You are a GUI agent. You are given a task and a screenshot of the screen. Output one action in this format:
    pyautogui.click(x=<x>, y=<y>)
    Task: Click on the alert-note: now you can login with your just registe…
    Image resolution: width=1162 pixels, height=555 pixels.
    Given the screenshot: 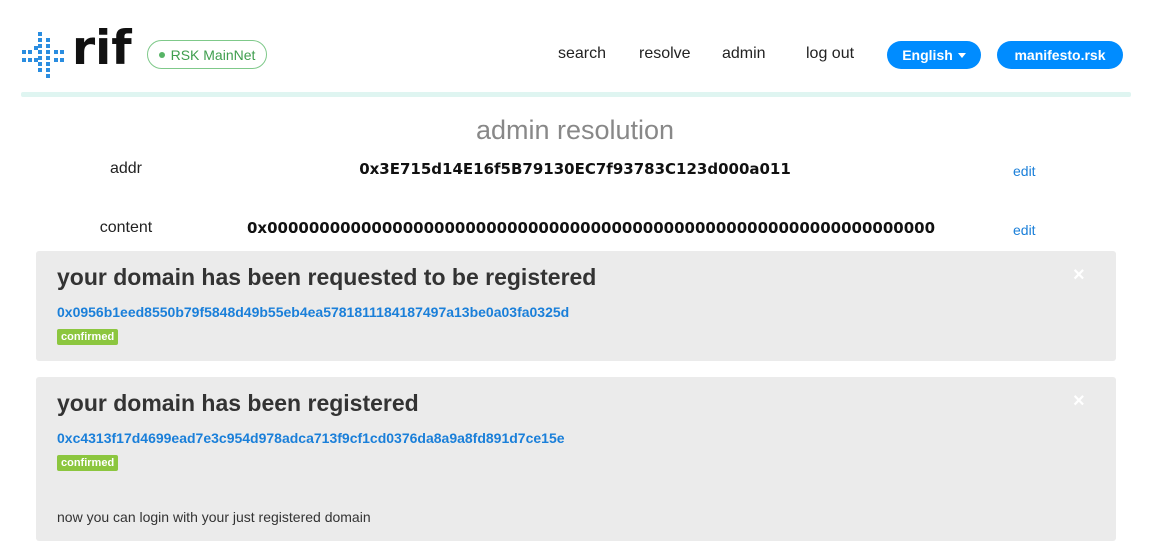 What is the action you would take?
    pyautogui.click(x=214, y=517)
    